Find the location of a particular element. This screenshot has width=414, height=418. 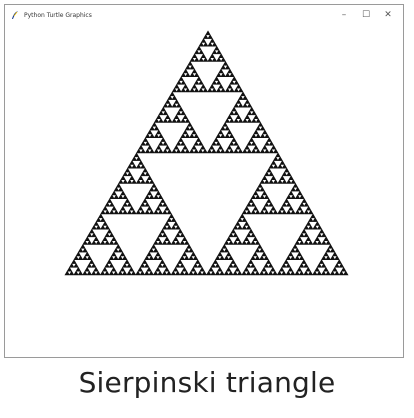

minimize-button: – is located at coordinates (344, 15).